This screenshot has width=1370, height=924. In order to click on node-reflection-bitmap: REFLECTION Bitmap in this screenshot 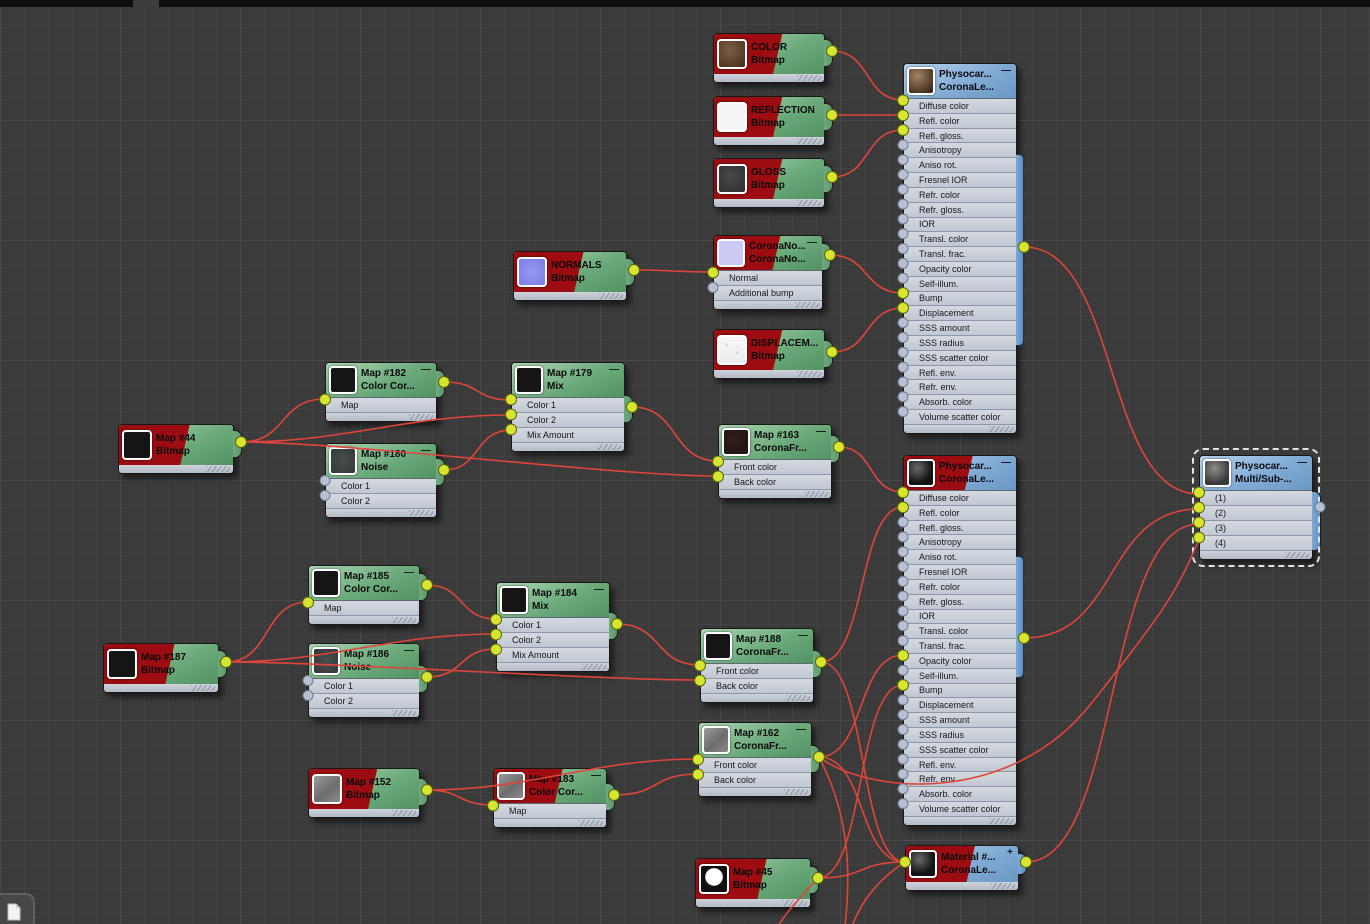, I will do `click(773, 121)`.